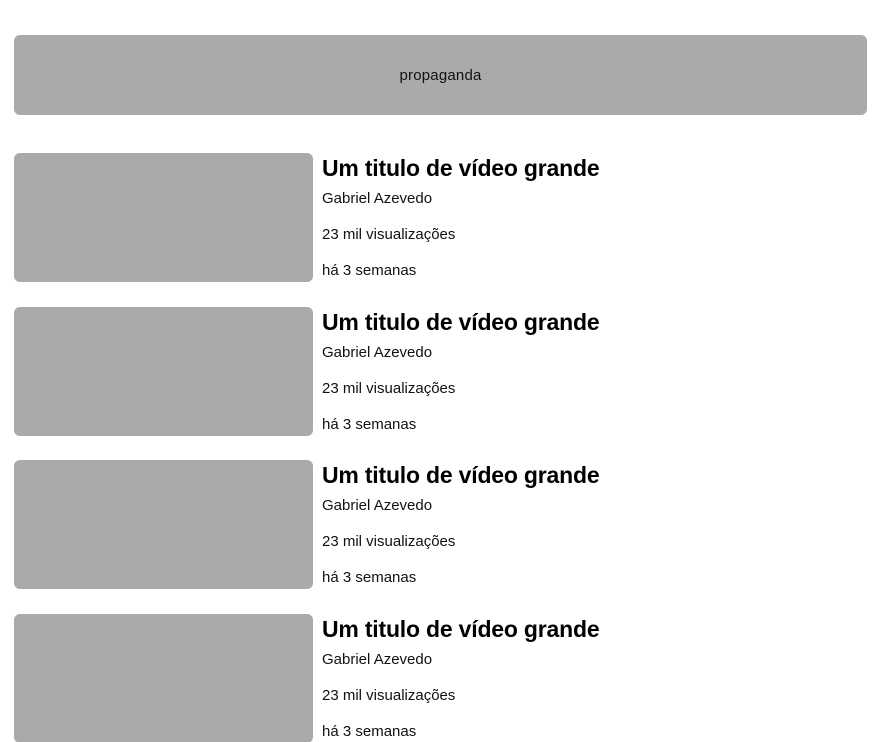 The height and width of the screenshot is (742, 883). I want to click on ad-banner: propaganda, so click(440, 75).